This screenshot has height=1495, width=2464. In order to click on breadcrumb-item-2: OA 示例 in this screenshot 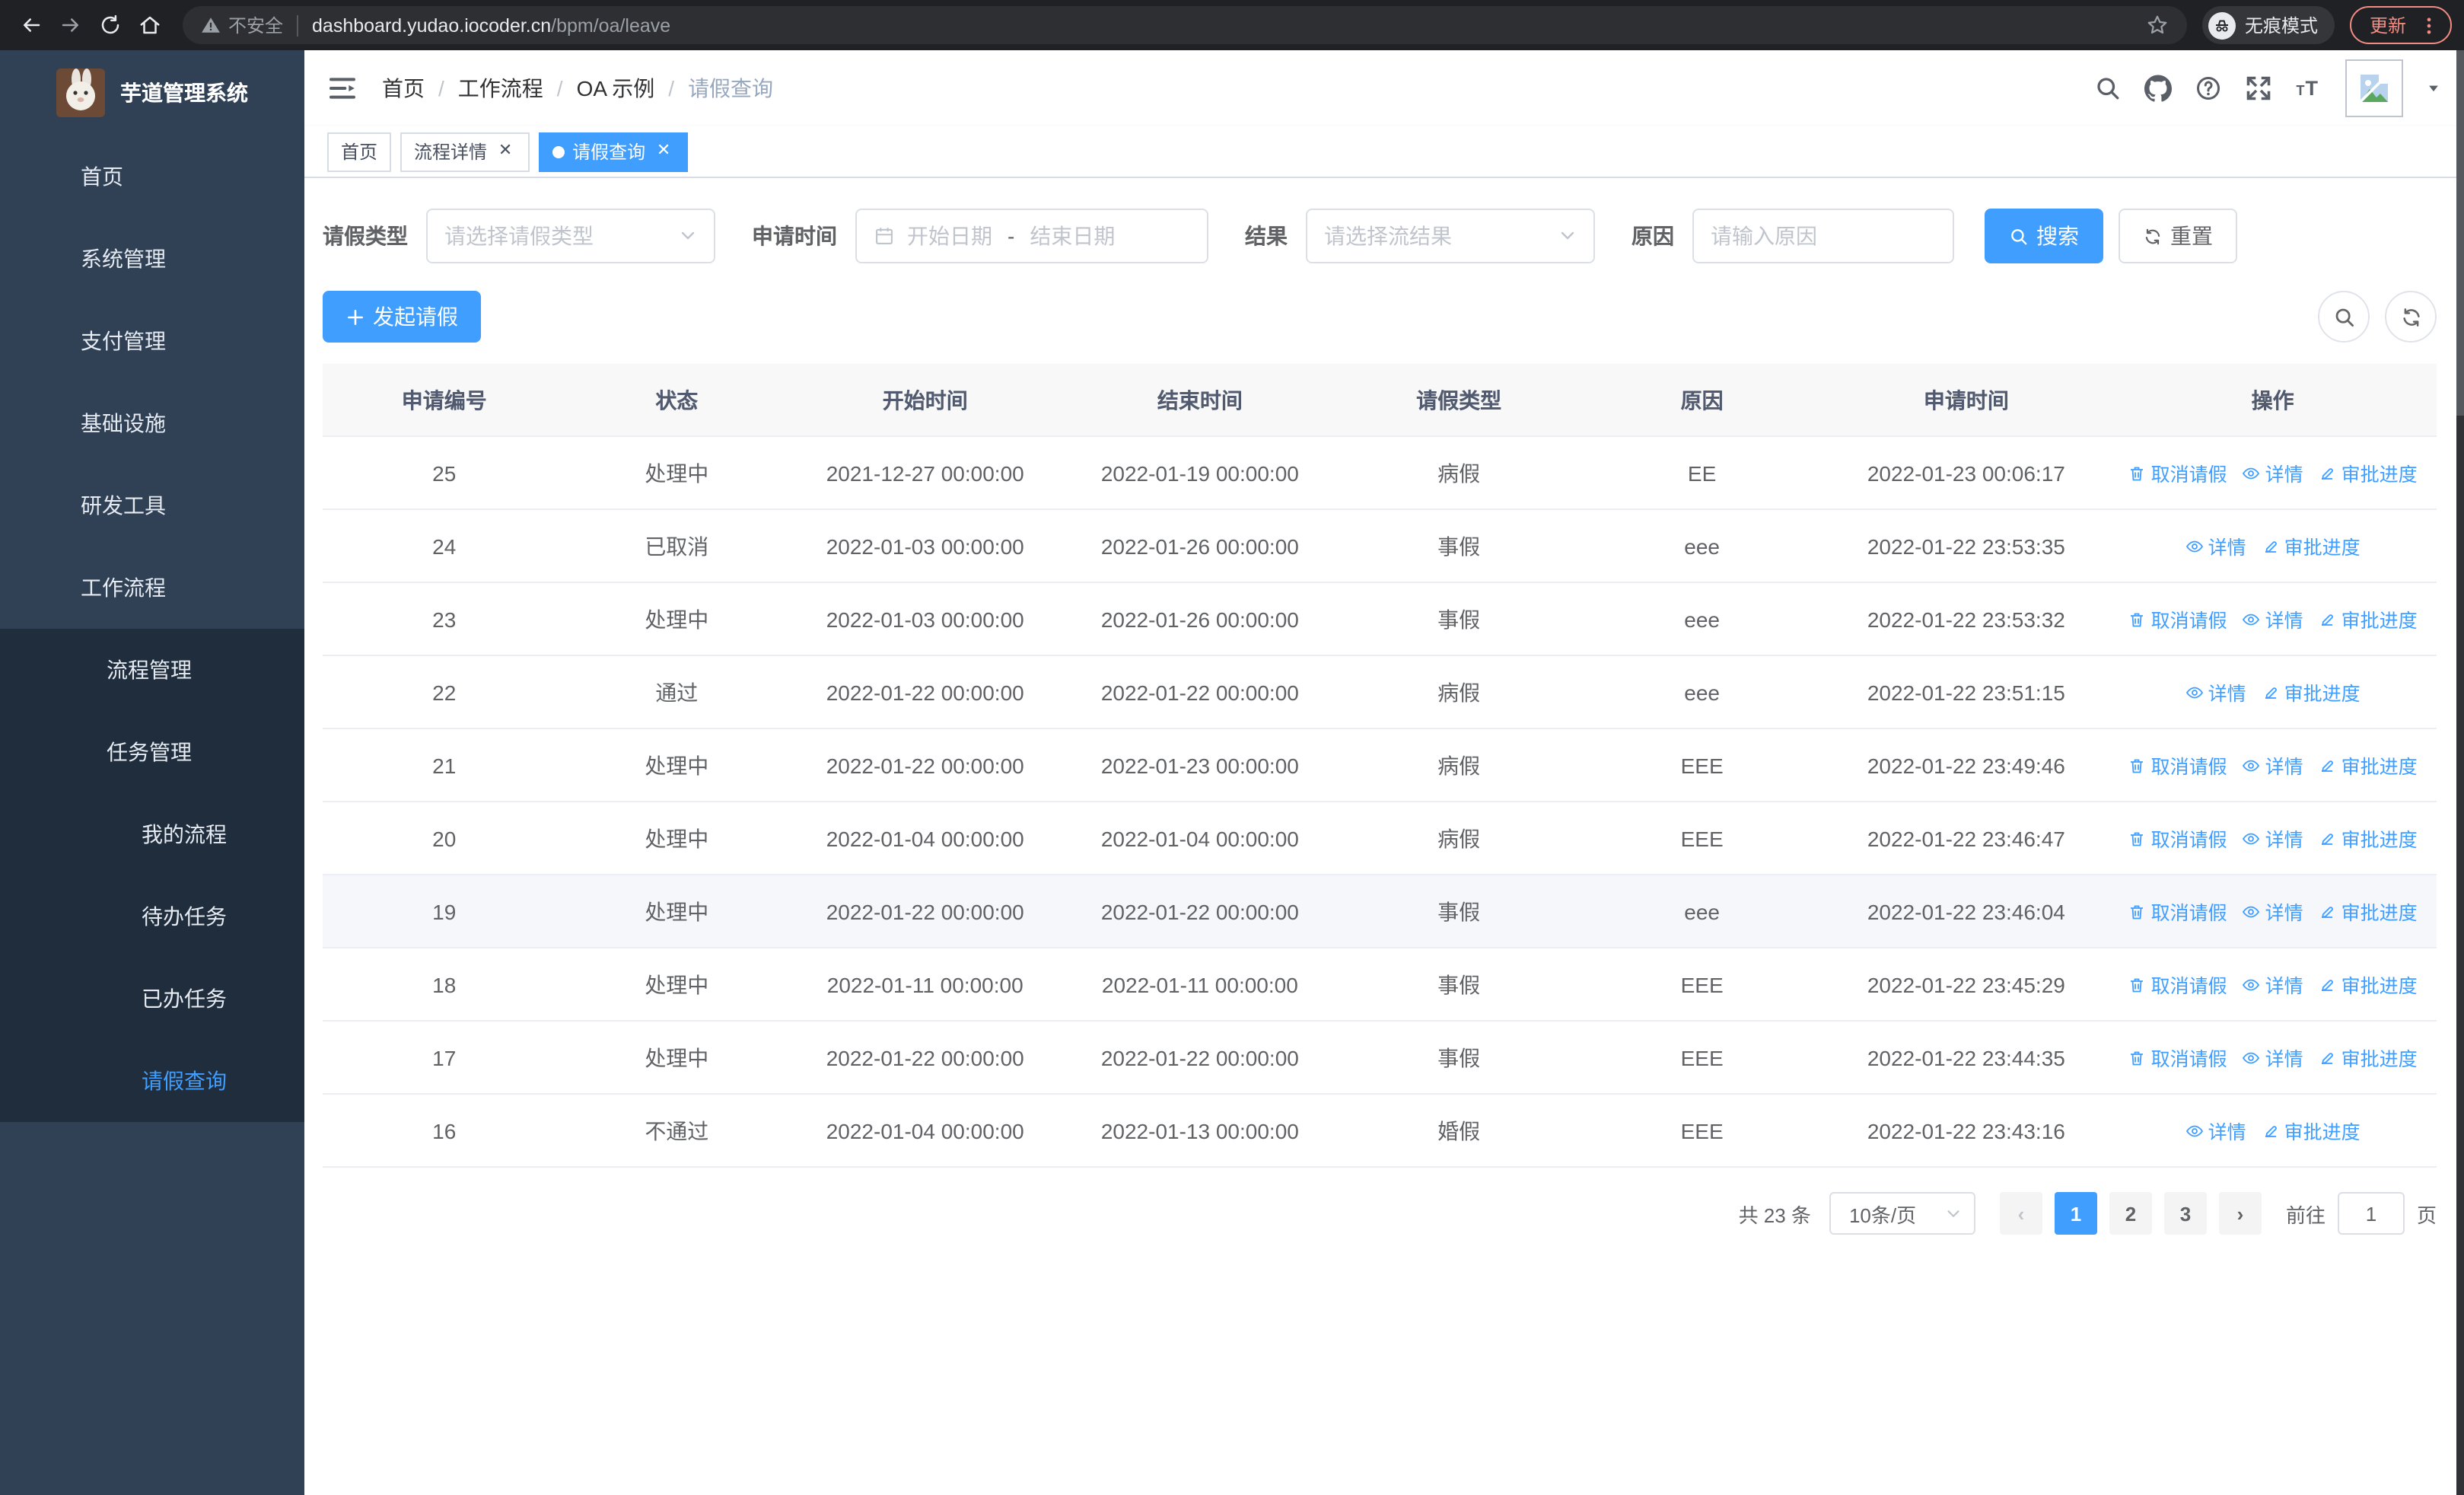, I will do `click(616, 89)`.